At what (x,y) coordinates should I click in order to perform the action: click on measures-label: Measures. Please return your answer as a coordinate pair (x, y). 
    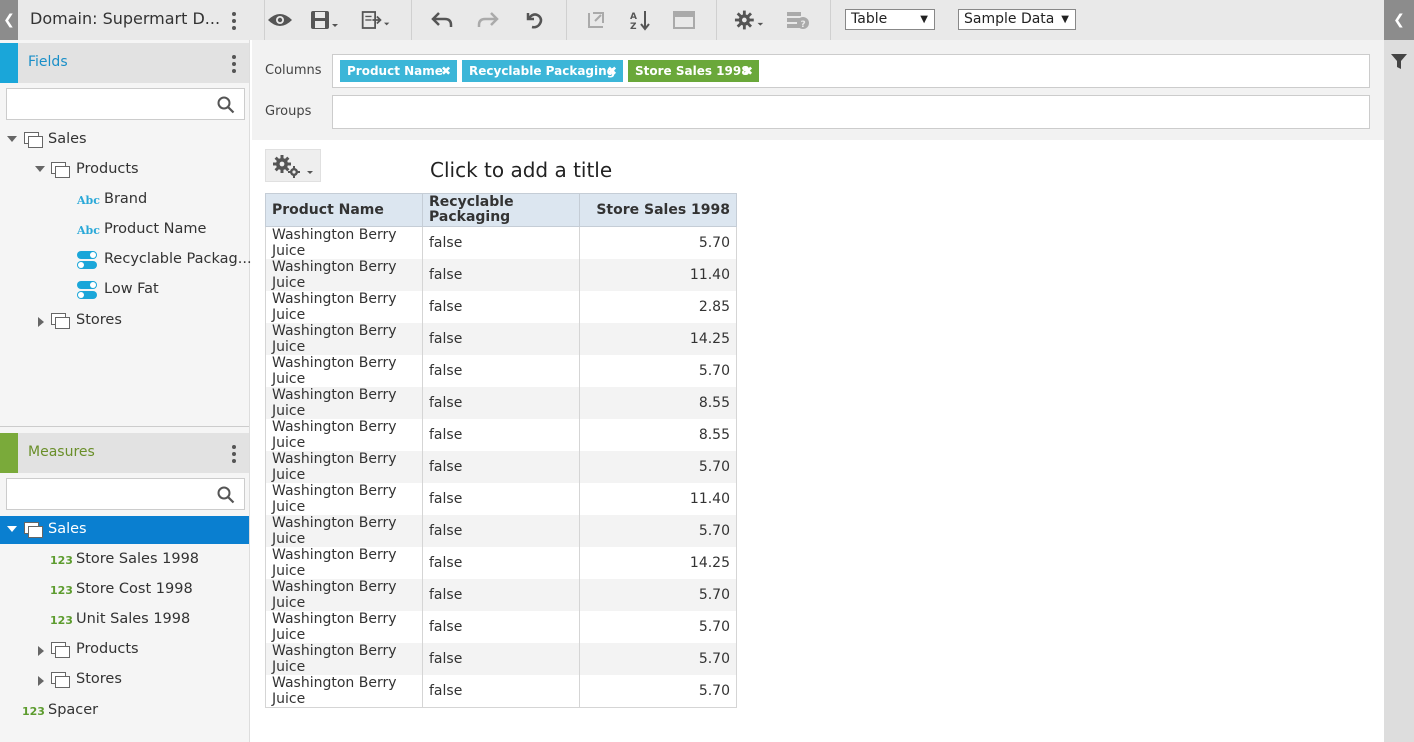
    Looking at the image, I should click on (61, 452).